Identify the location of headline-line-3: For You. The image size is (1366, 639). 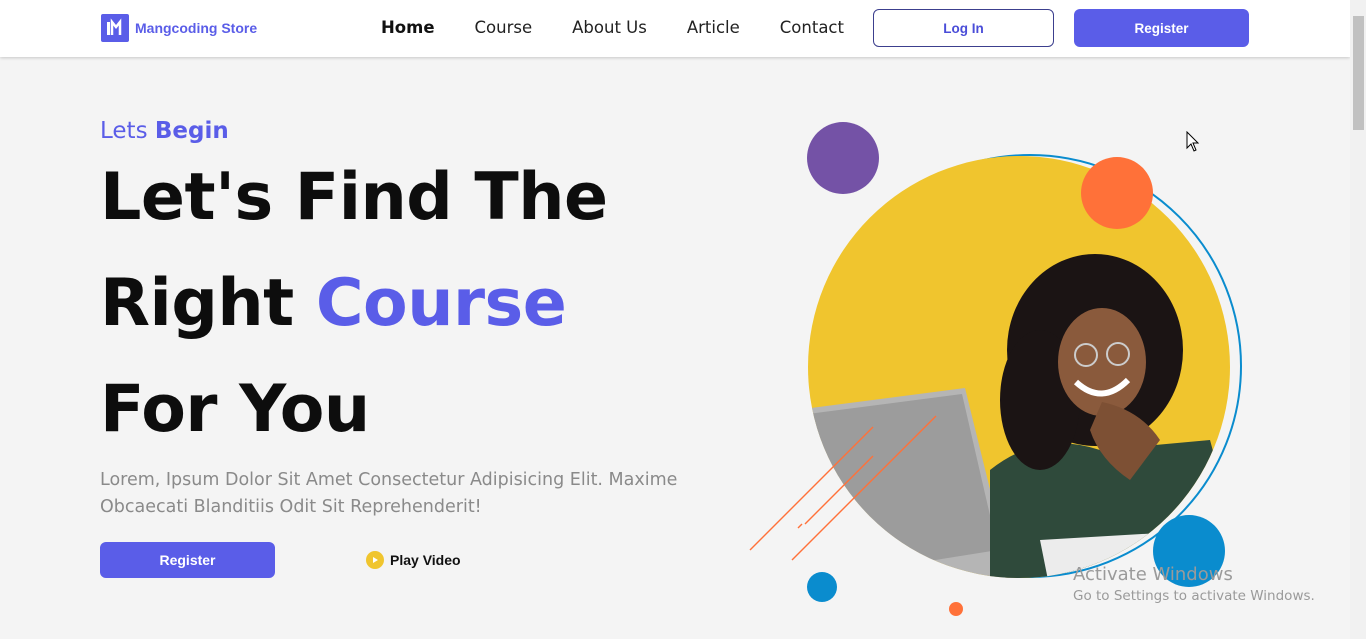
(235, 409).